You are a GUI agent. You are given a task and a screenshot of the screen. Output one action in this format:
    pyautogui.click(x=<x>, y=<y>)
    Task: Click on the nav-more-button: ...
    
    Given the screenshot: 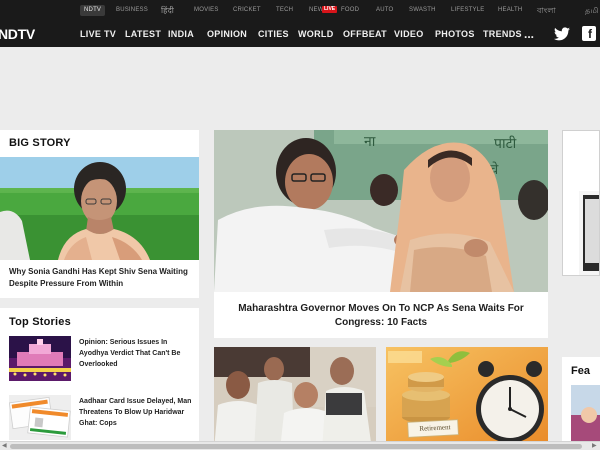 What is the action you would take?
    pyautogui.click(x=529, y=34)
    